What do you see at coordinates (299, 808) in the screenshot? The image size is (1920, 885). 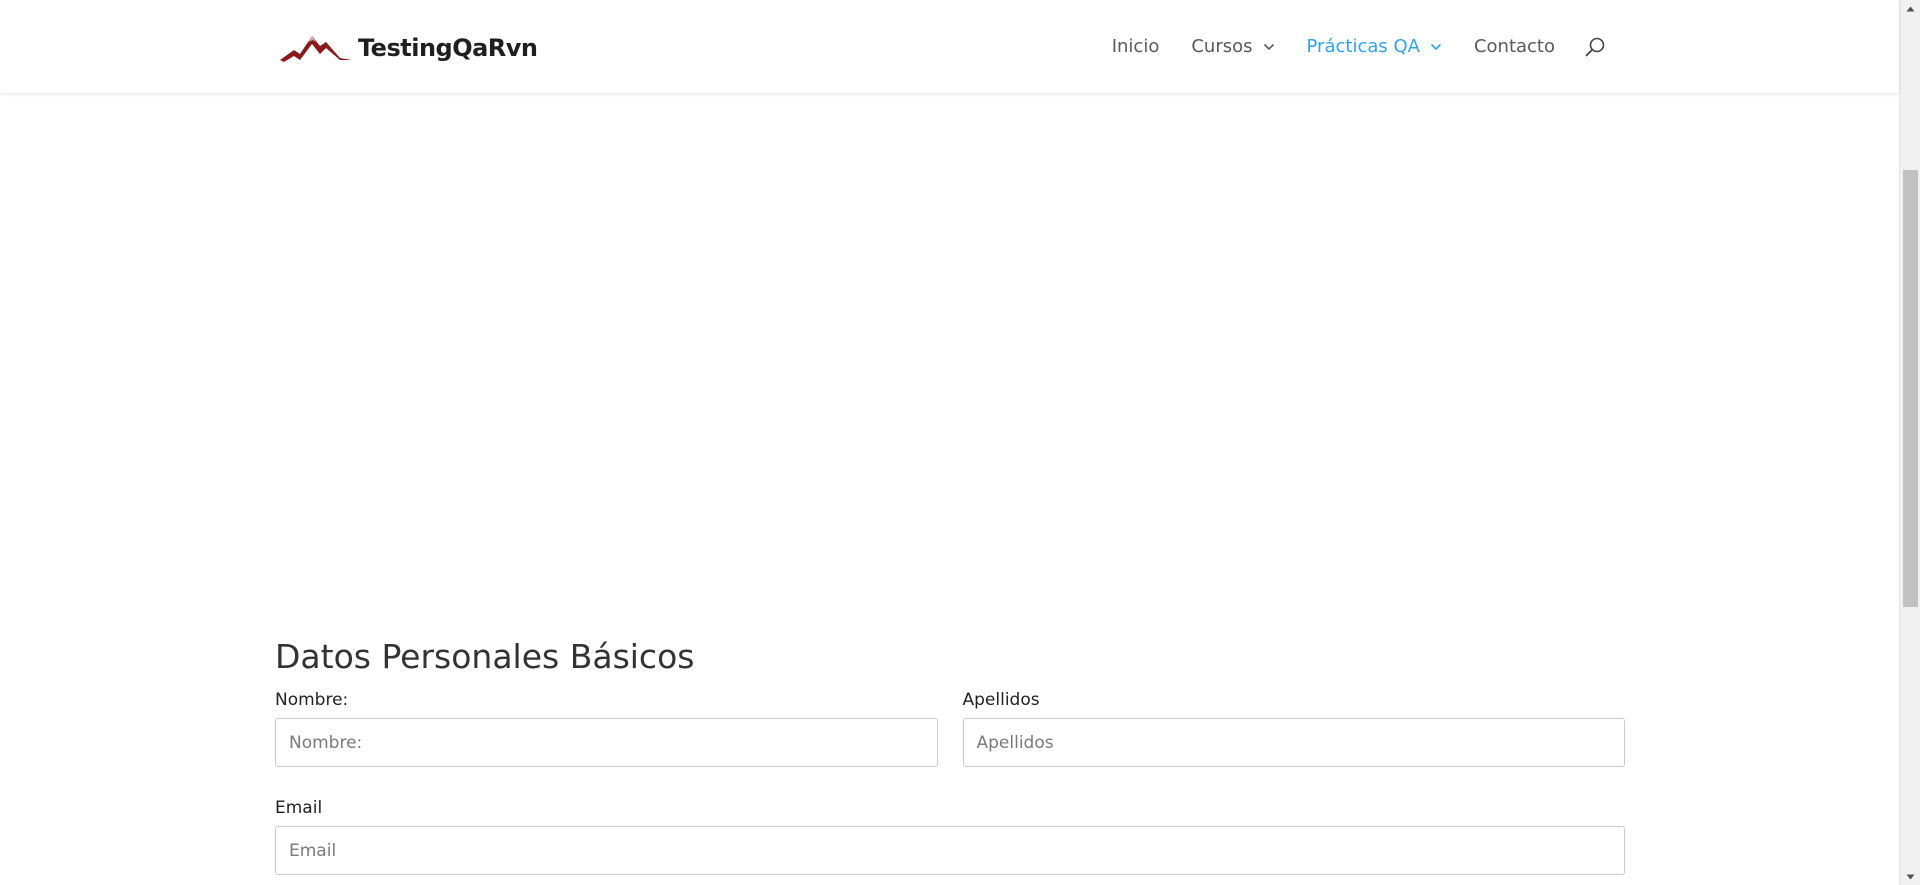 I see `email-label: Email` at bounding box center [299, 808].